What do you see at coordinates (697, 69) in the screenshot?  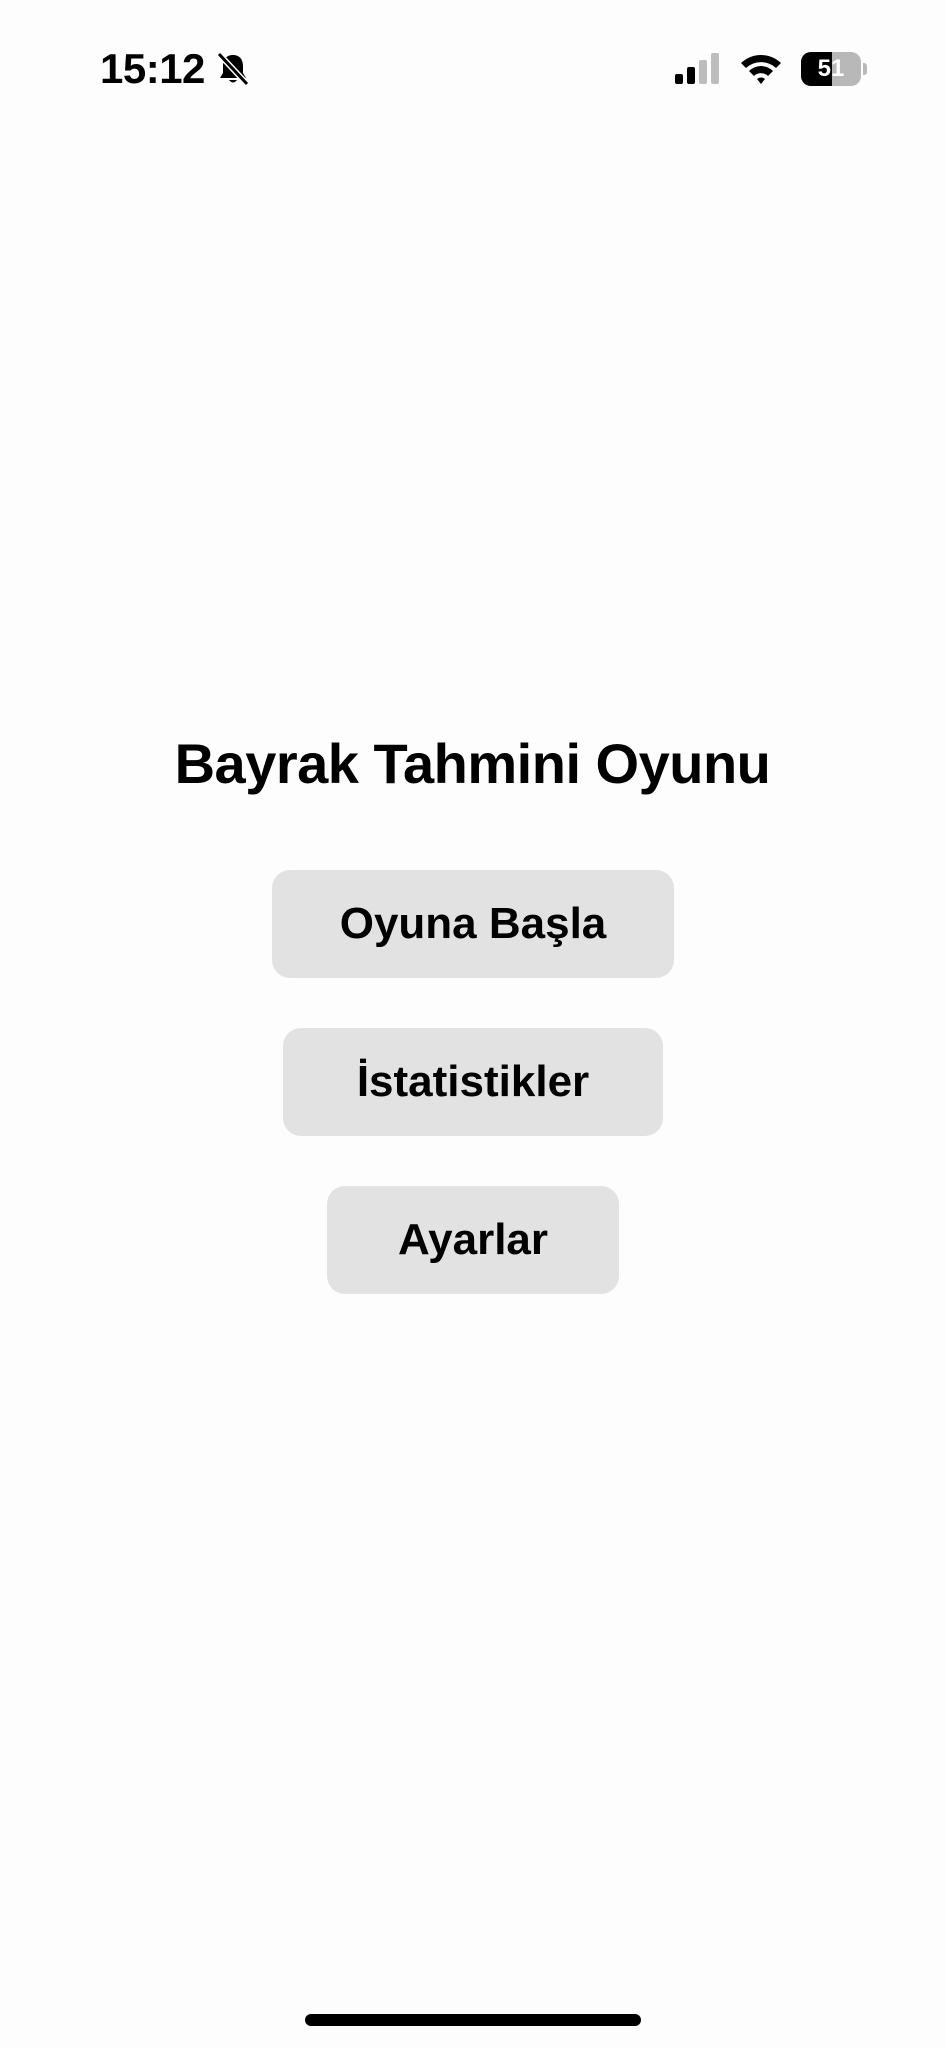 I see `cellular-signal-icon` at bounding box center [697, 69].